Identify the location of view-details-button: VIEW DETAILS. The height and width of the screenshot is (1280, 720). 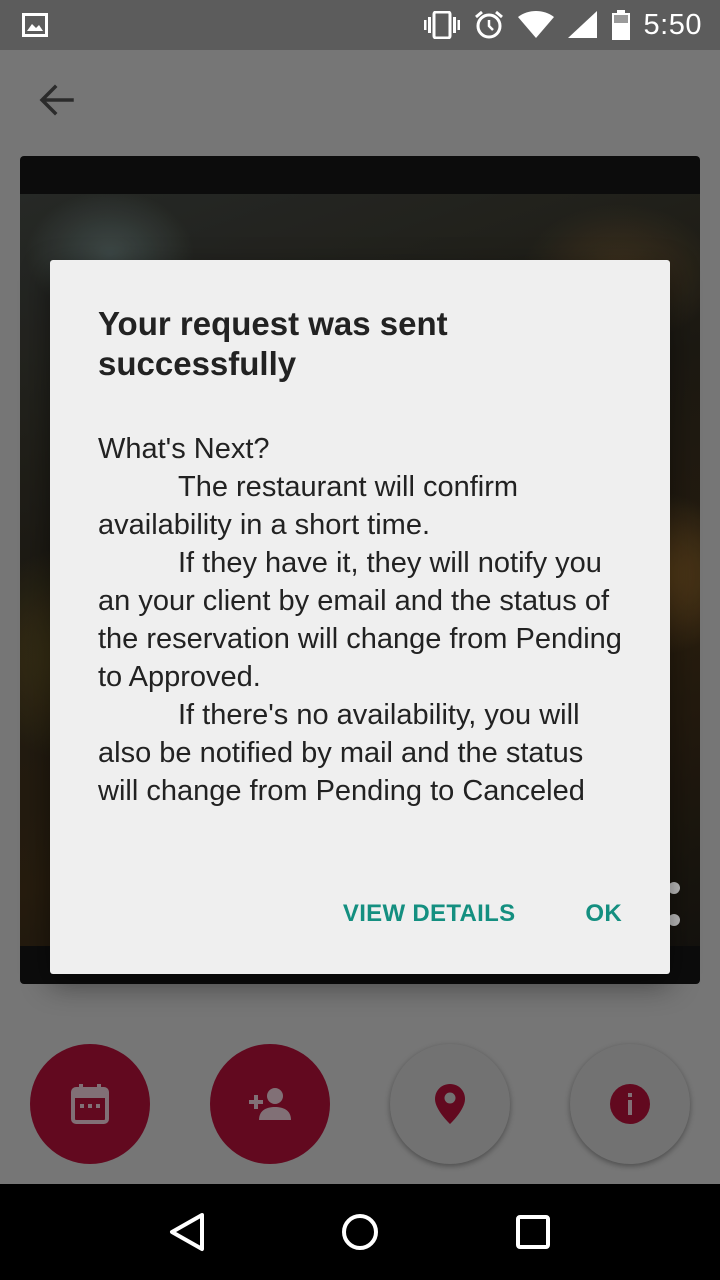
(429, 914).